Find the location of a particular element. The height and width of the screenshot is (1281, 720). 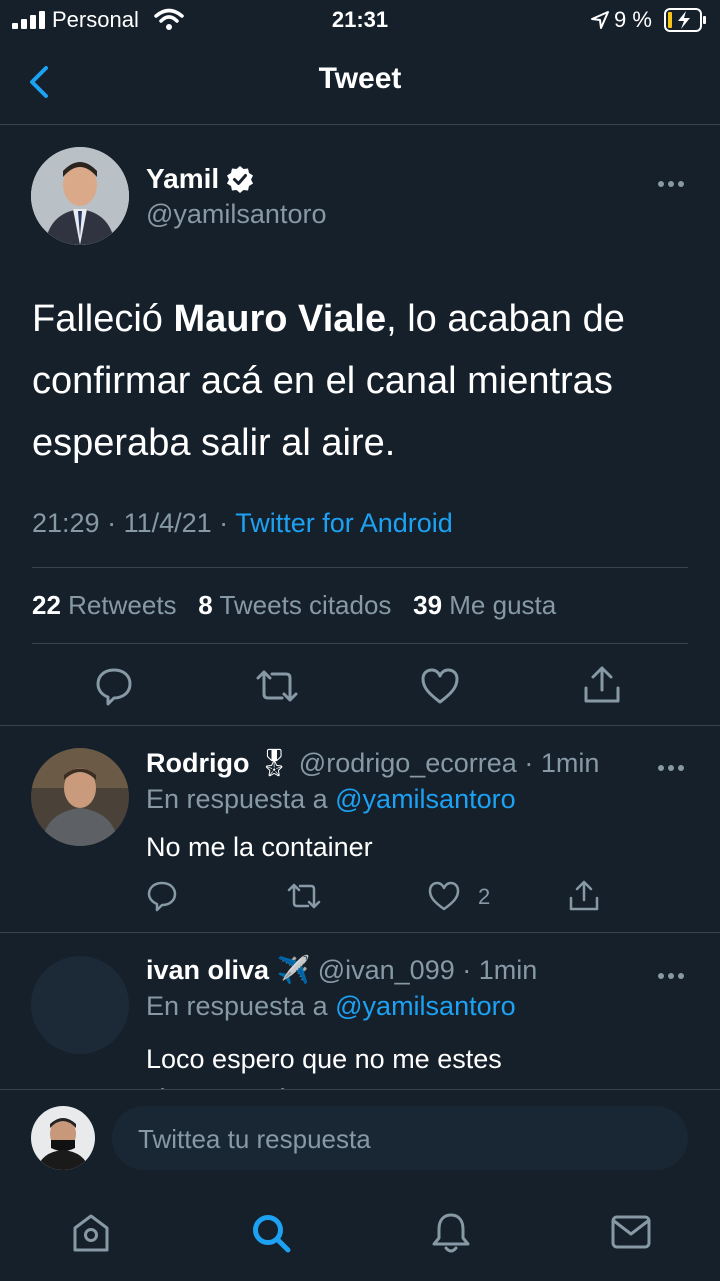

tweet-time: 21:29 is located at coordinates (66, 523).